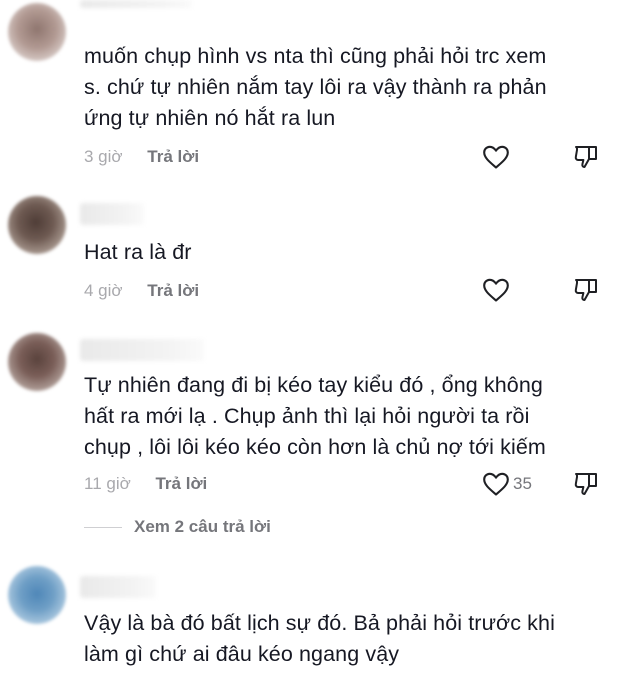 This screenshot has height=675, width=620. Describe the element at coordinates (141, 157) in the screenshot. I see `comment-meta: 3 giờ Trả lời` at that location.